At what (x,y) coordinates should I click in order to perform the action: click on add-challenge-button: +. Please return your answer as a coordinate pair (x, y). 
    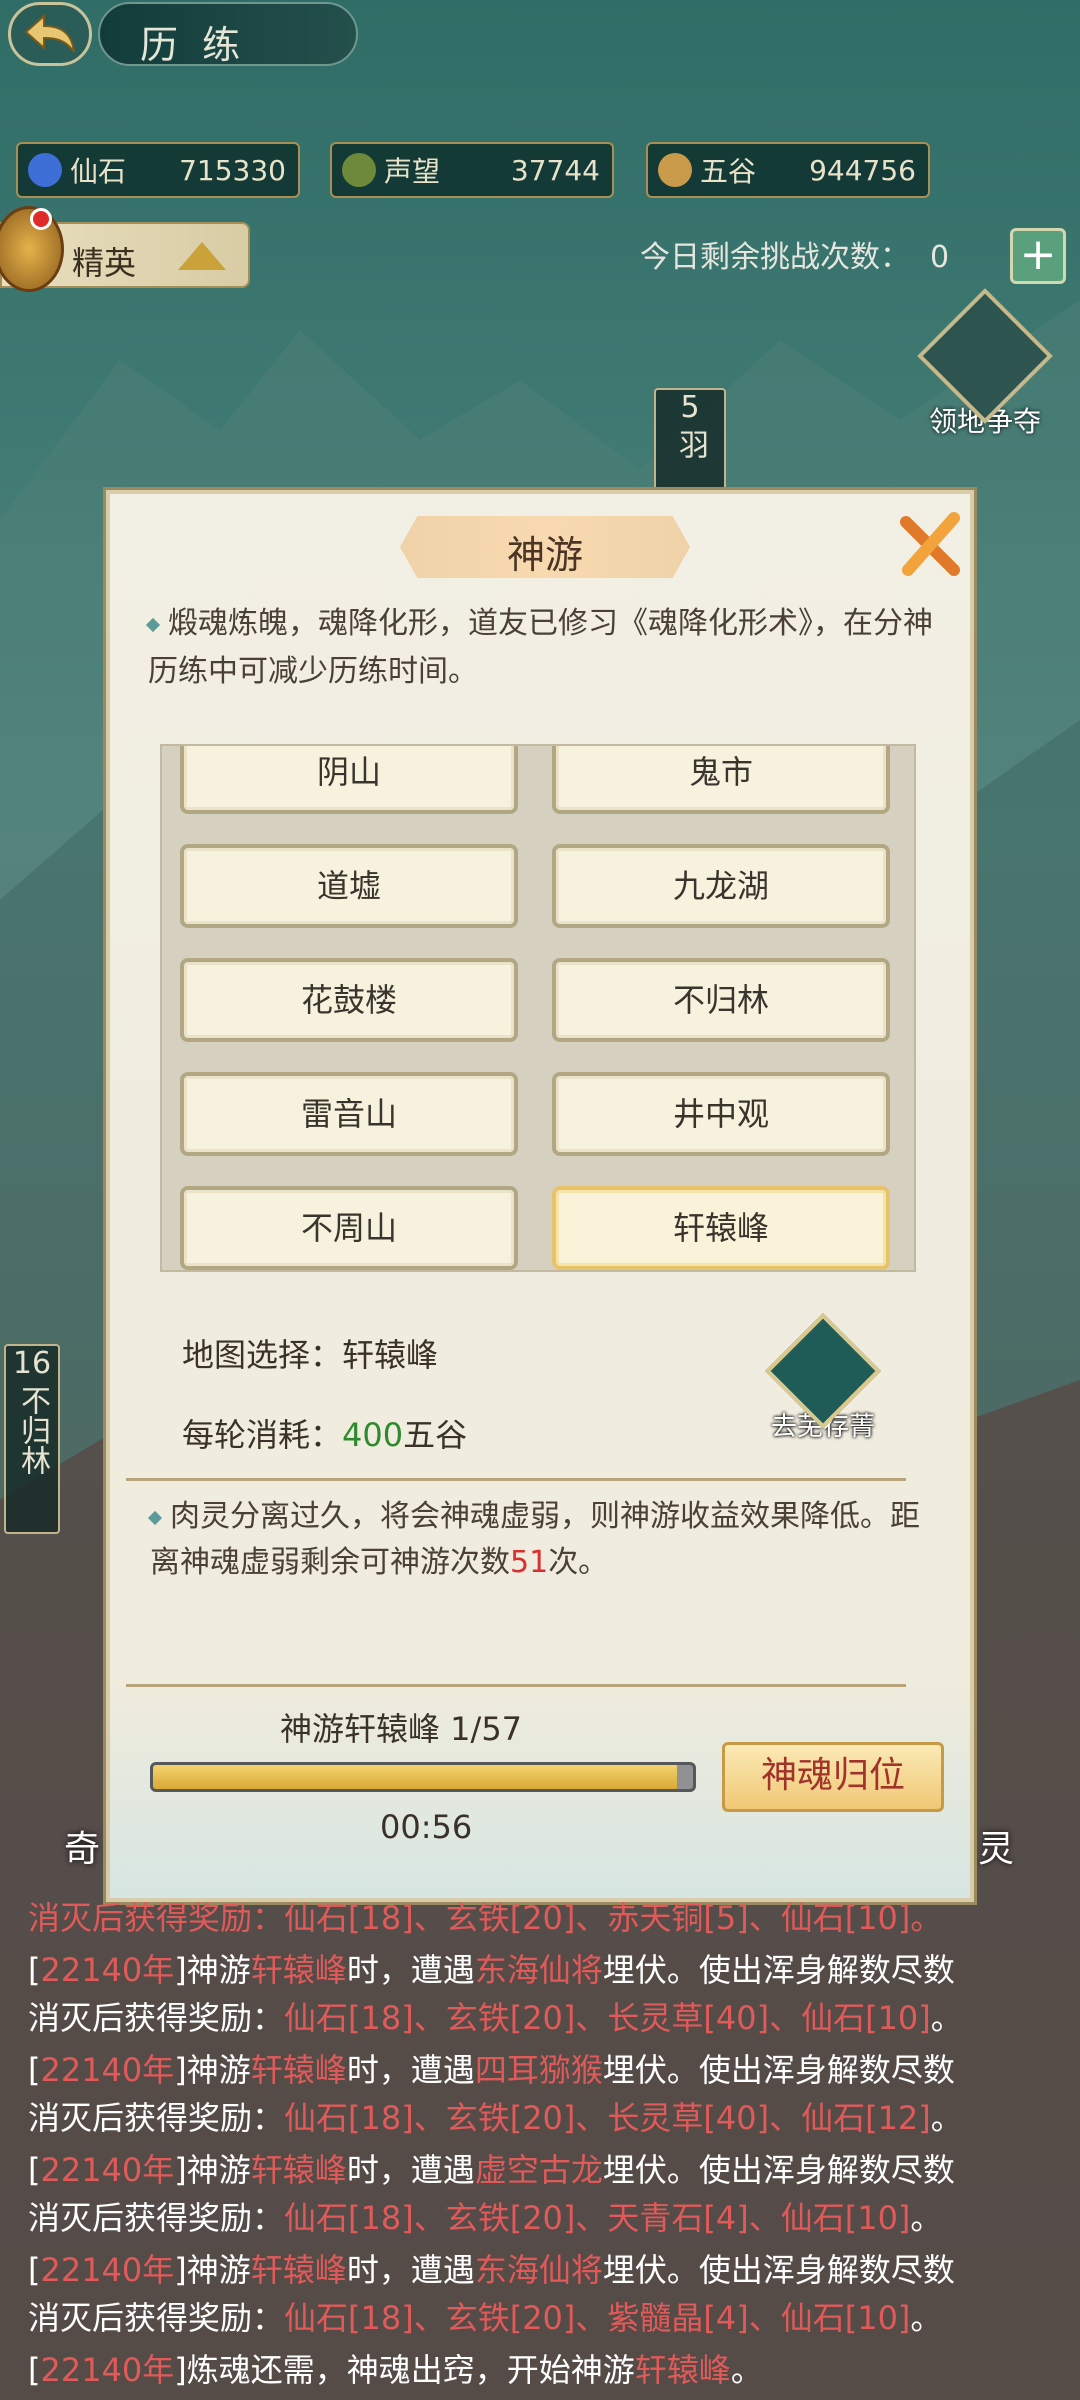
    Looking at the image, I should click on (1038, 256).